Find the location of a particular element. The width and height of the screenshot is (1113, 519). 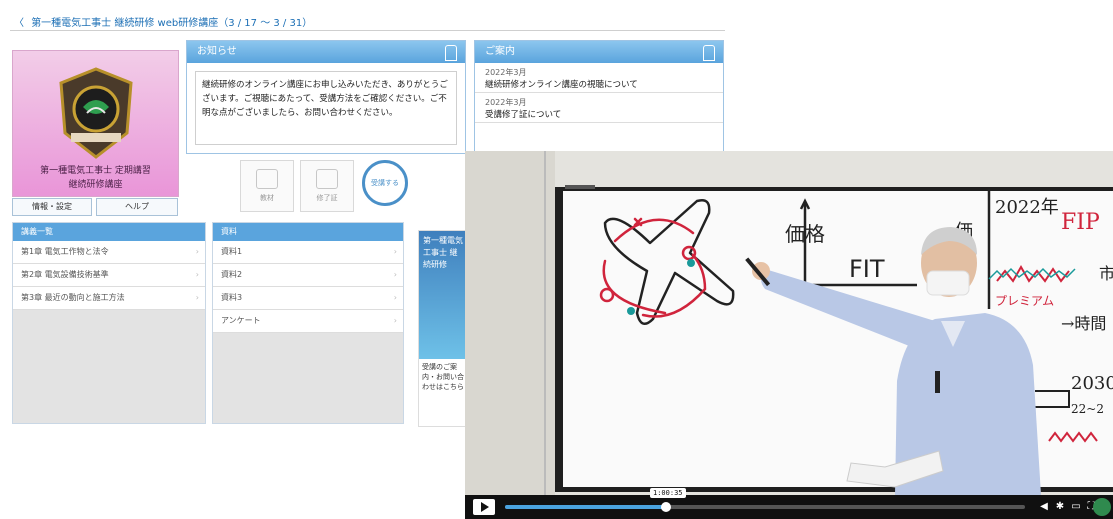

news-item: 2022年3月 継続研修オンライン講座の視聴について is located at coordinates (599, 78).